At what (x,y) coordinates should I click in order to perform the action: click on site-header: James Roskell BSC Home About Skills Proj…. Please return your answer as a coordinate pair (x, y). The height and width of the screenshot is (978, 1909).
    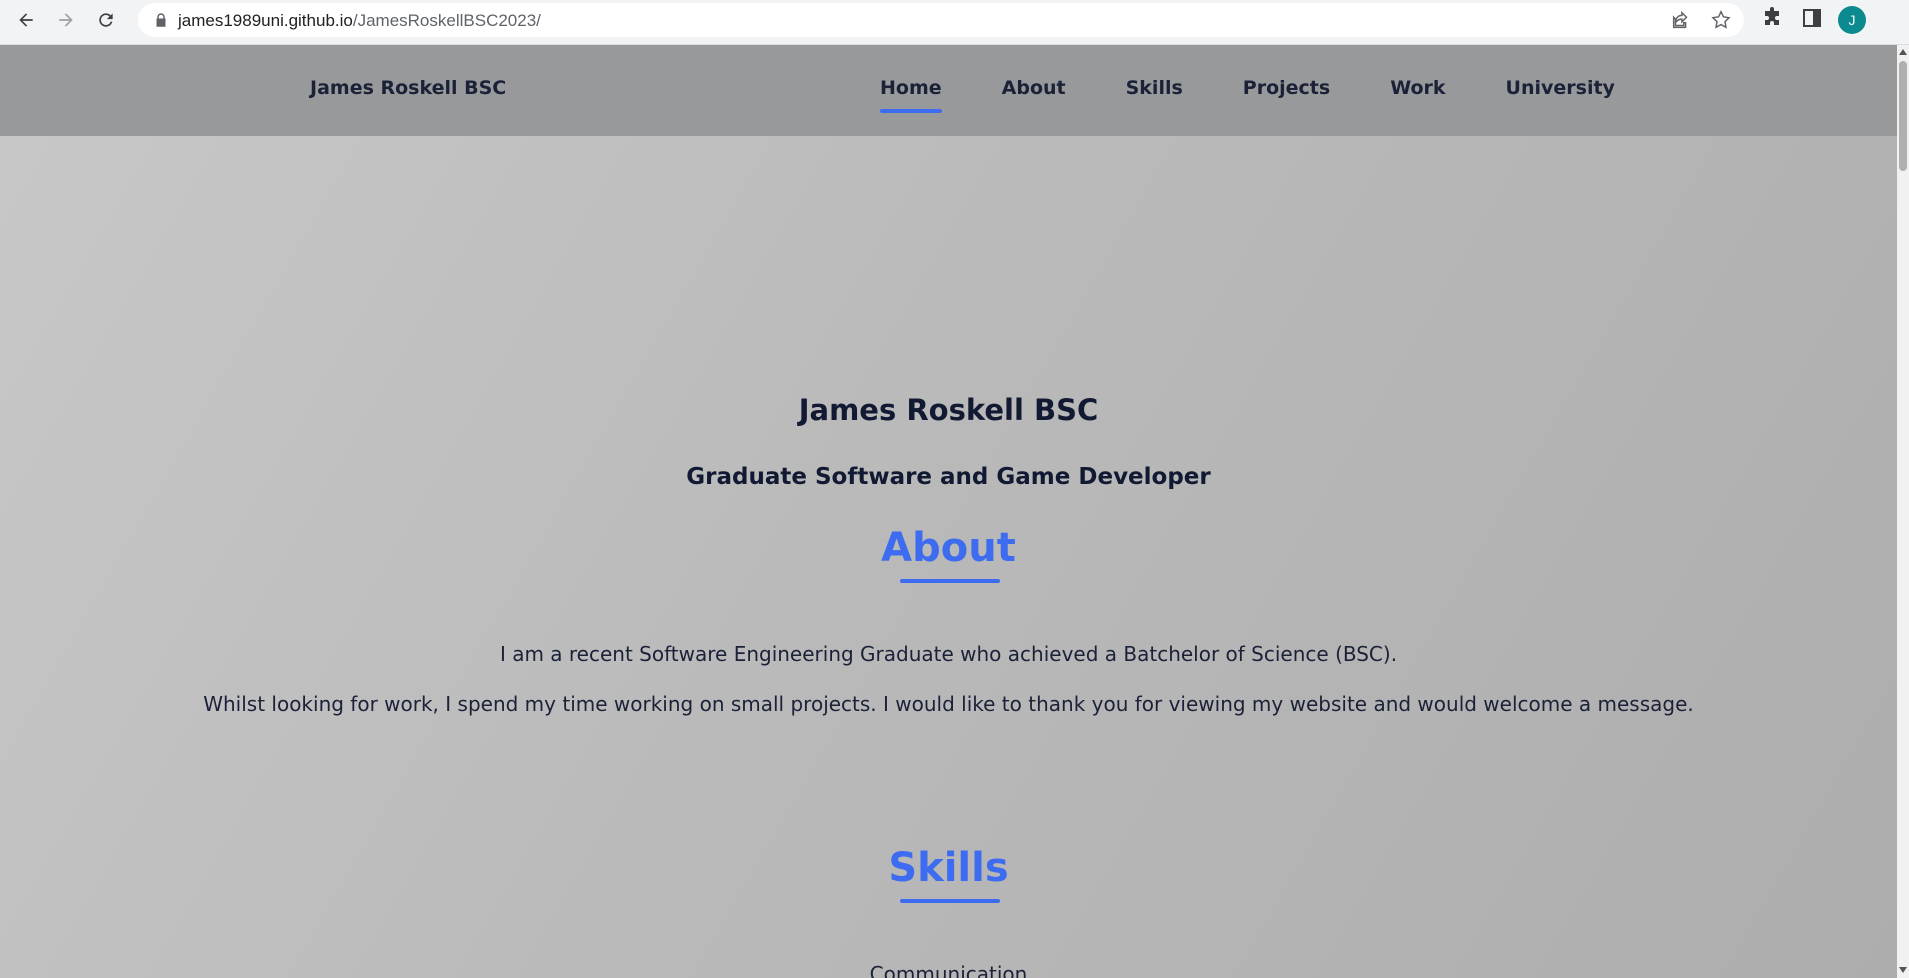
    Looking at the image, I should click on (948, 90).